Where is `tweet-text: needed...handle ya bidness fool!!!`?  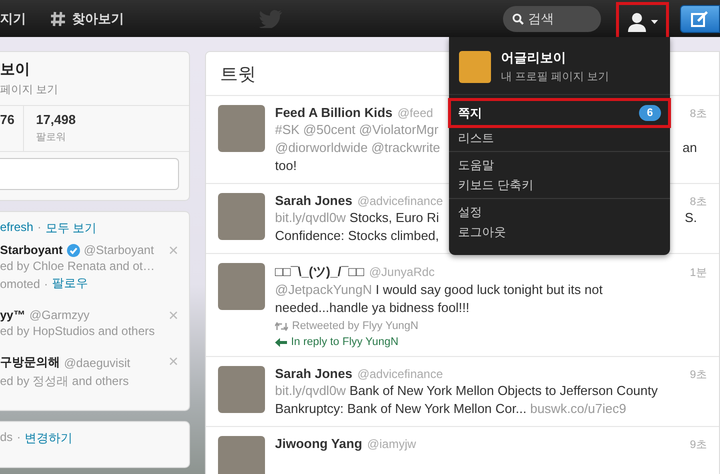
tweet-text: needed...handle ya bidness fool!!! is located at coordinates (372, 307).